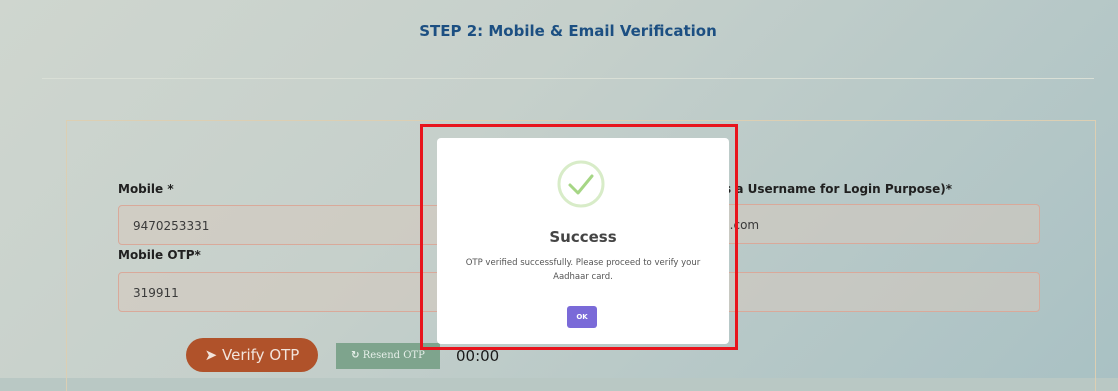 The image size is (1118, 391). Describe the element at coordinates (876, 292) in the screenshot. I see `email-otp-input` at that location.